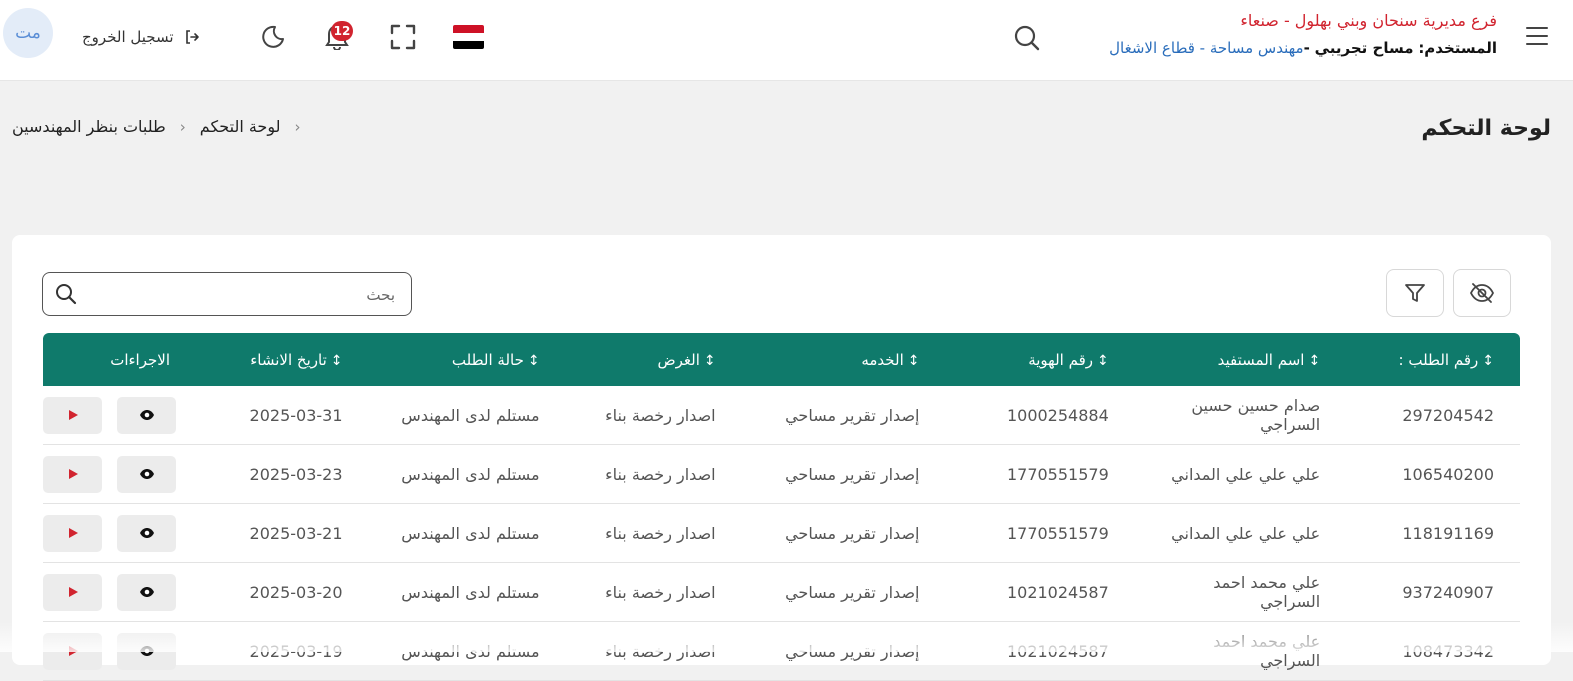 The height and width of the screenshot is (681, 1573). What do you see at coordinates (1206, 48) in the screenshot?
I see `user-role: مهندس مساحة - قطاع الاشغال` at bounding box center [1206, 48].